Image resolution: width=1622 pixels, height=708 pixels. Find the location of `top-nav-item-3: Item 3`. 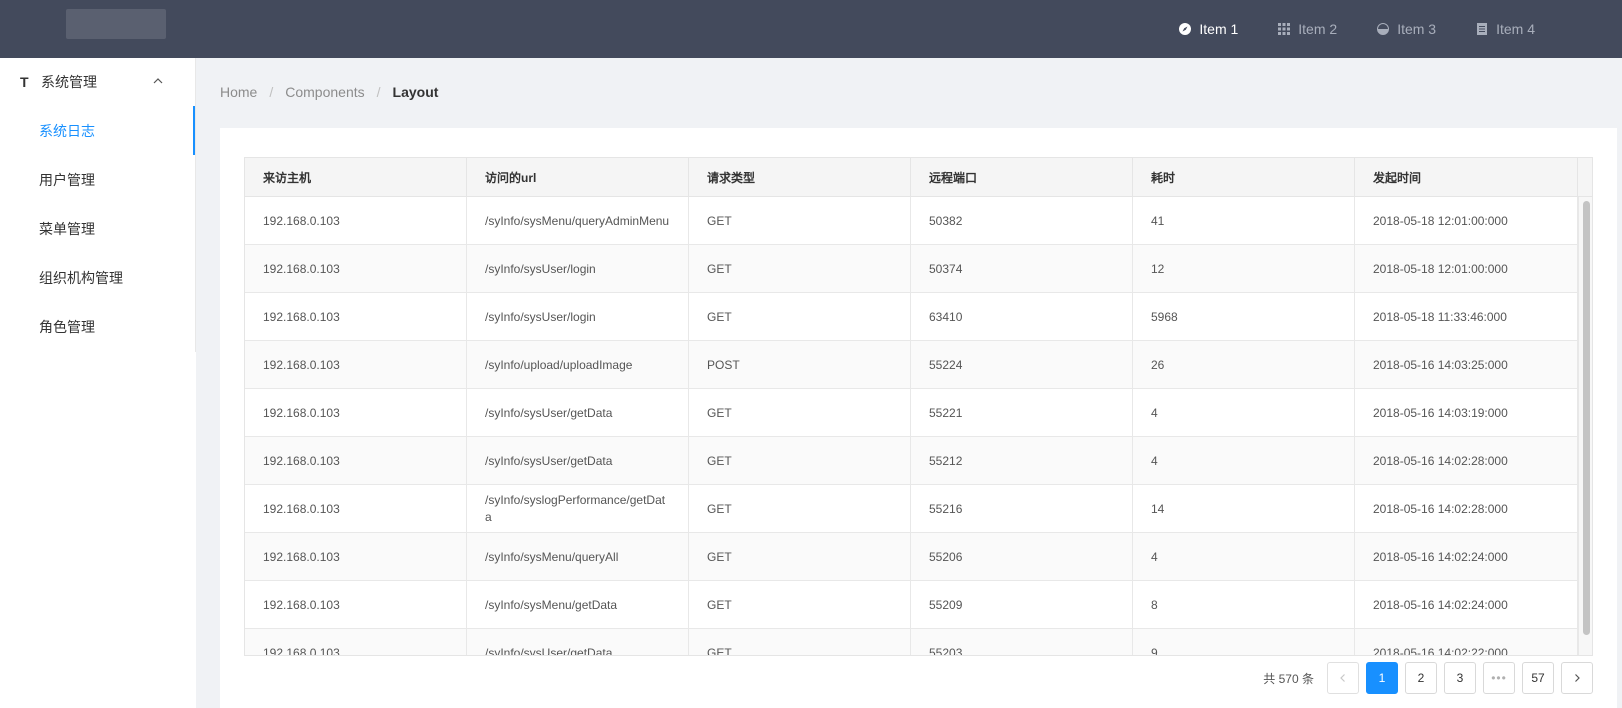

top-nav-item-3: Item 3 is located at coordinates (1406, 29).